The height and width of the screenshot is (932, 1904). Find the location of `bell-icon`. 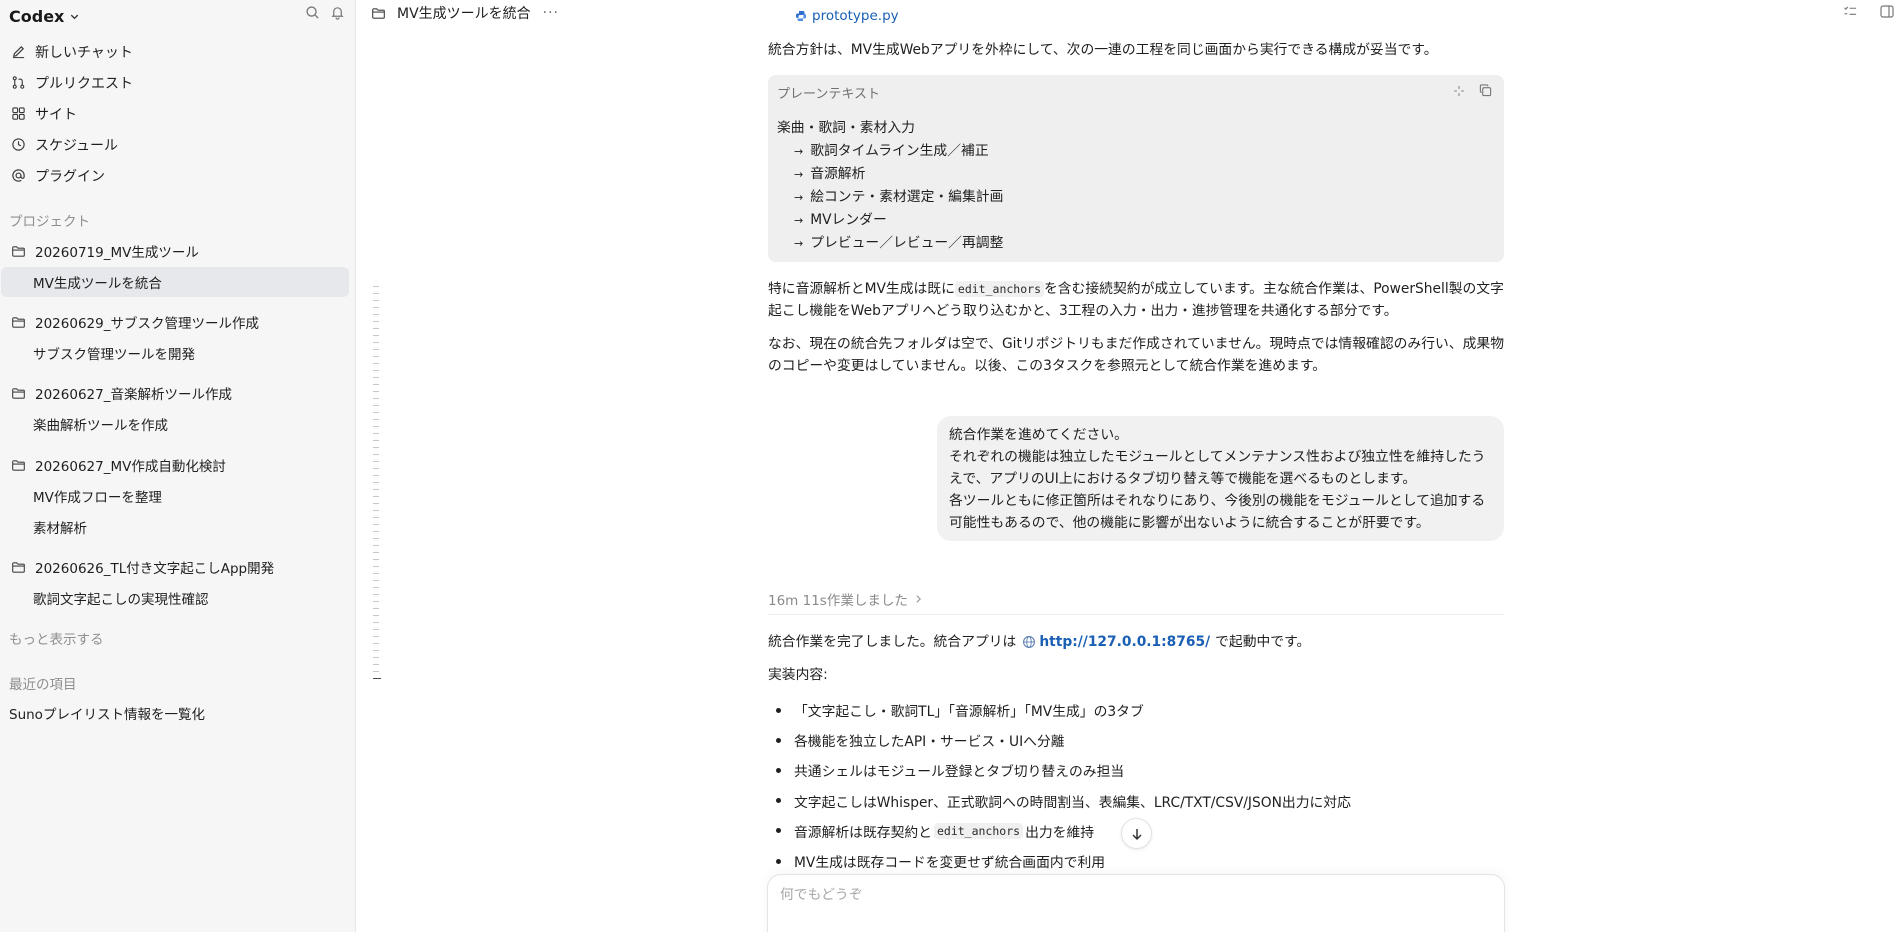

bell-icon is located at coordinates (337, 12).